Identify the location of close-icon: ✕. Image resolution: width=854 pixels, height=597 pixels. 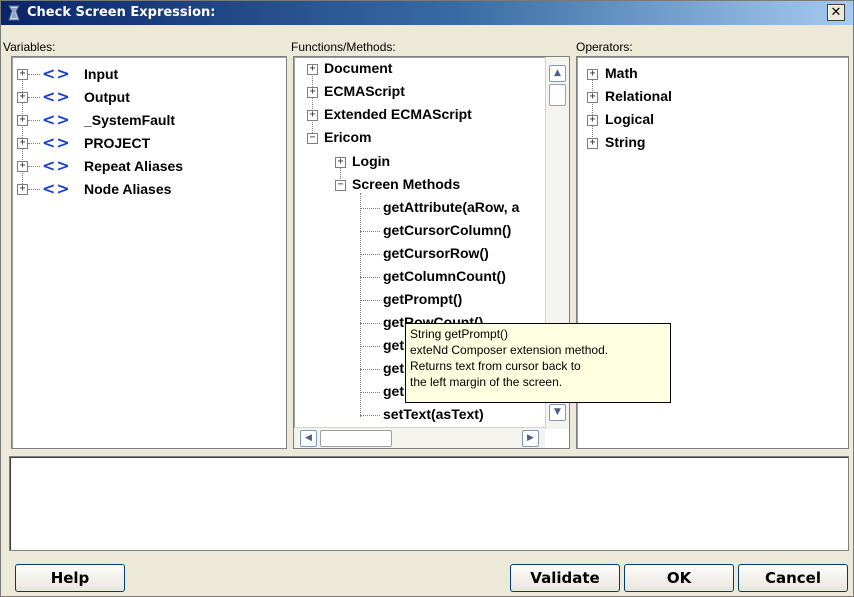
(836, 11).